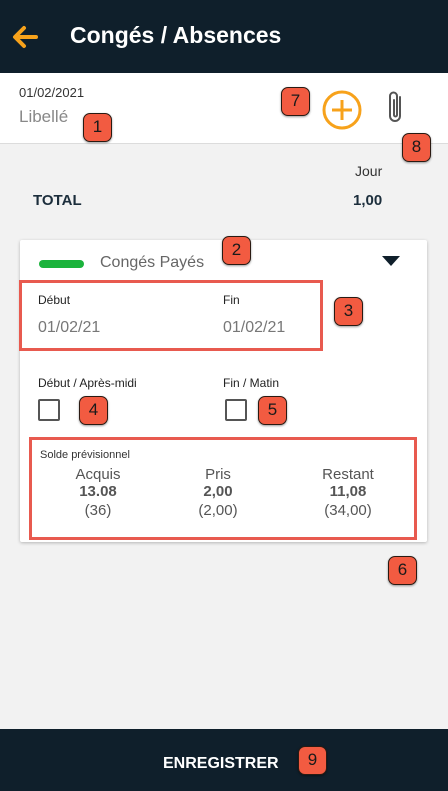  Describe the element at coordinates (391, 261) in the screenshot. I see `caret-down-icon` at that location.